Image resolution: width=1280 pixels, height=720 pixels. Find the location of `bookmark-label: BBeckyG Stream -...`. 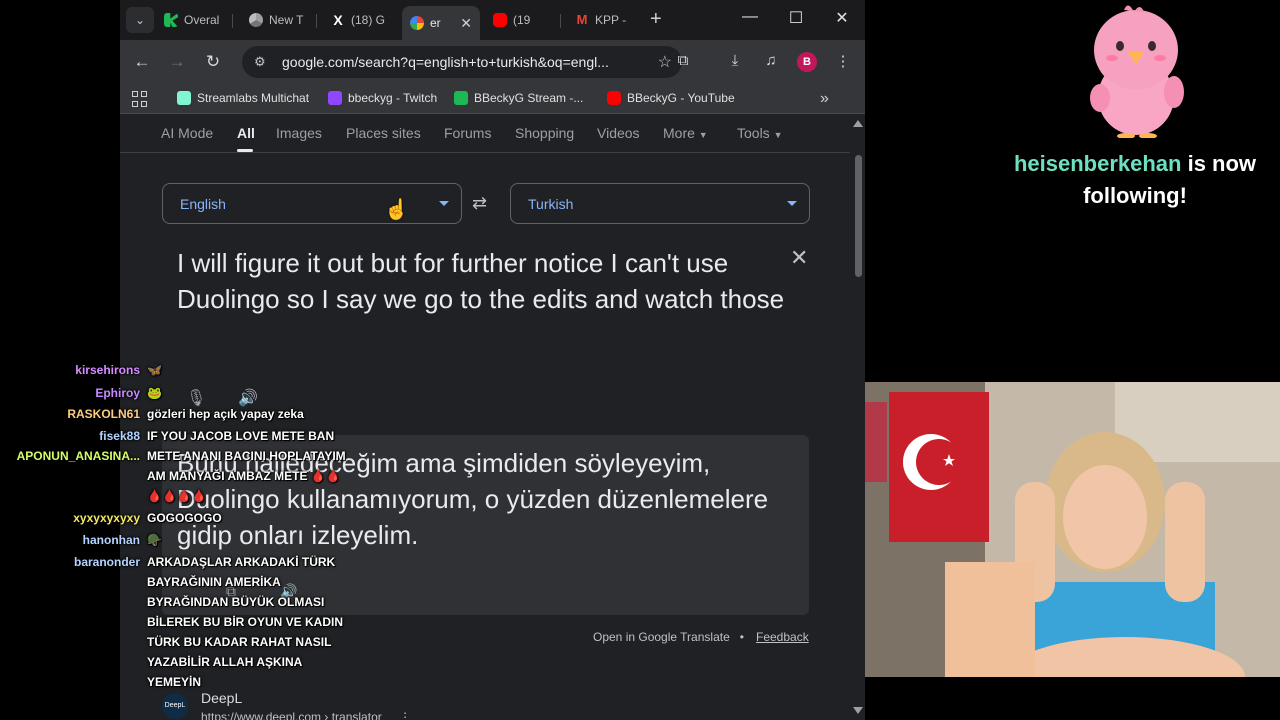

bookmark-label: BBeckyG Stream -... is located at coordinates (529, 98).